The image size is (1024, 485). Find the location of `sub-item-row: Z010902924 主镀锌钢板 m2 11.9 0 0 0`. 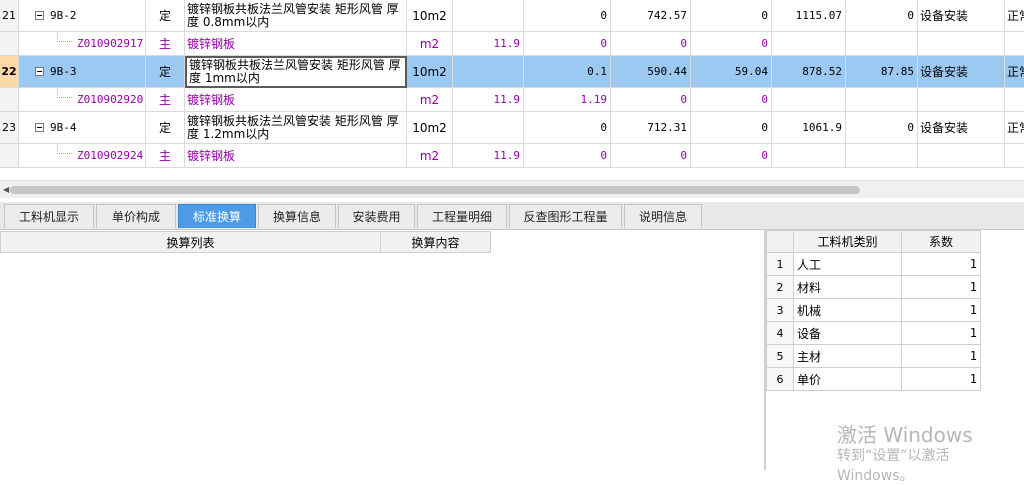

sub-item-row: Z010902924 主镀锌钢板 m2 11.9 0 0 0 is located at coordinates (512, 156).